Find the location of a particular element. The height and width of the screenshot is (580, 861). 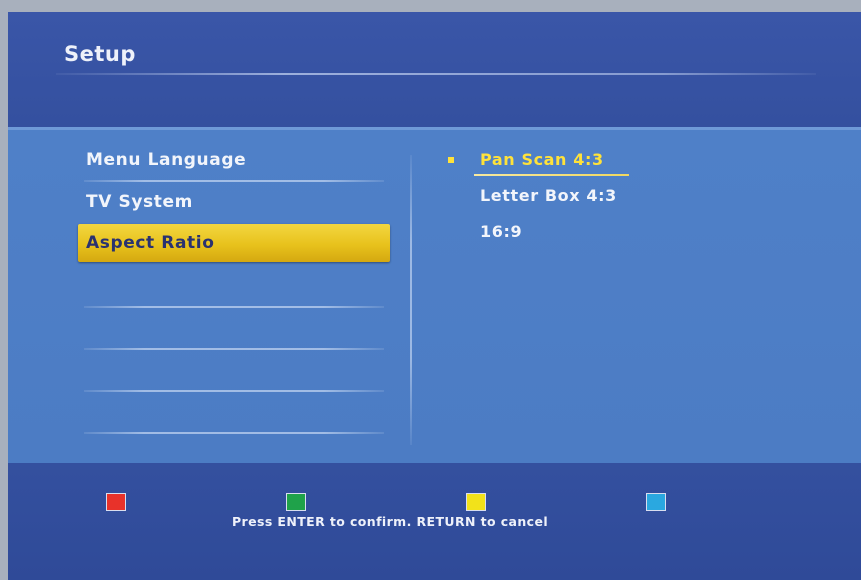

option-pan-scan: Pan Scan 4:3 is located at coordinates (542, 159).